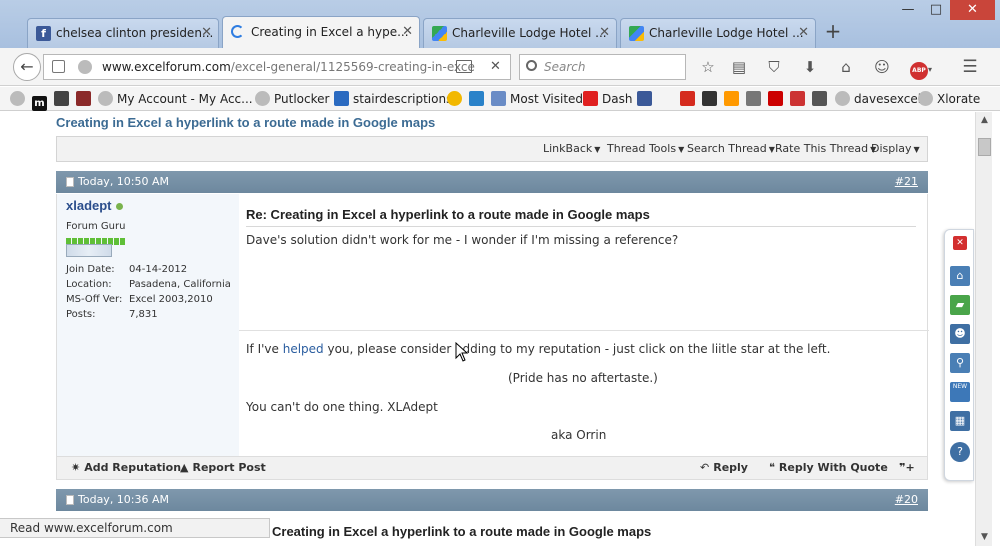  Describe the element at coordinates (731, 149) in the screenshot. I see `search-thread-menu: Search Thread ▼` at that location.